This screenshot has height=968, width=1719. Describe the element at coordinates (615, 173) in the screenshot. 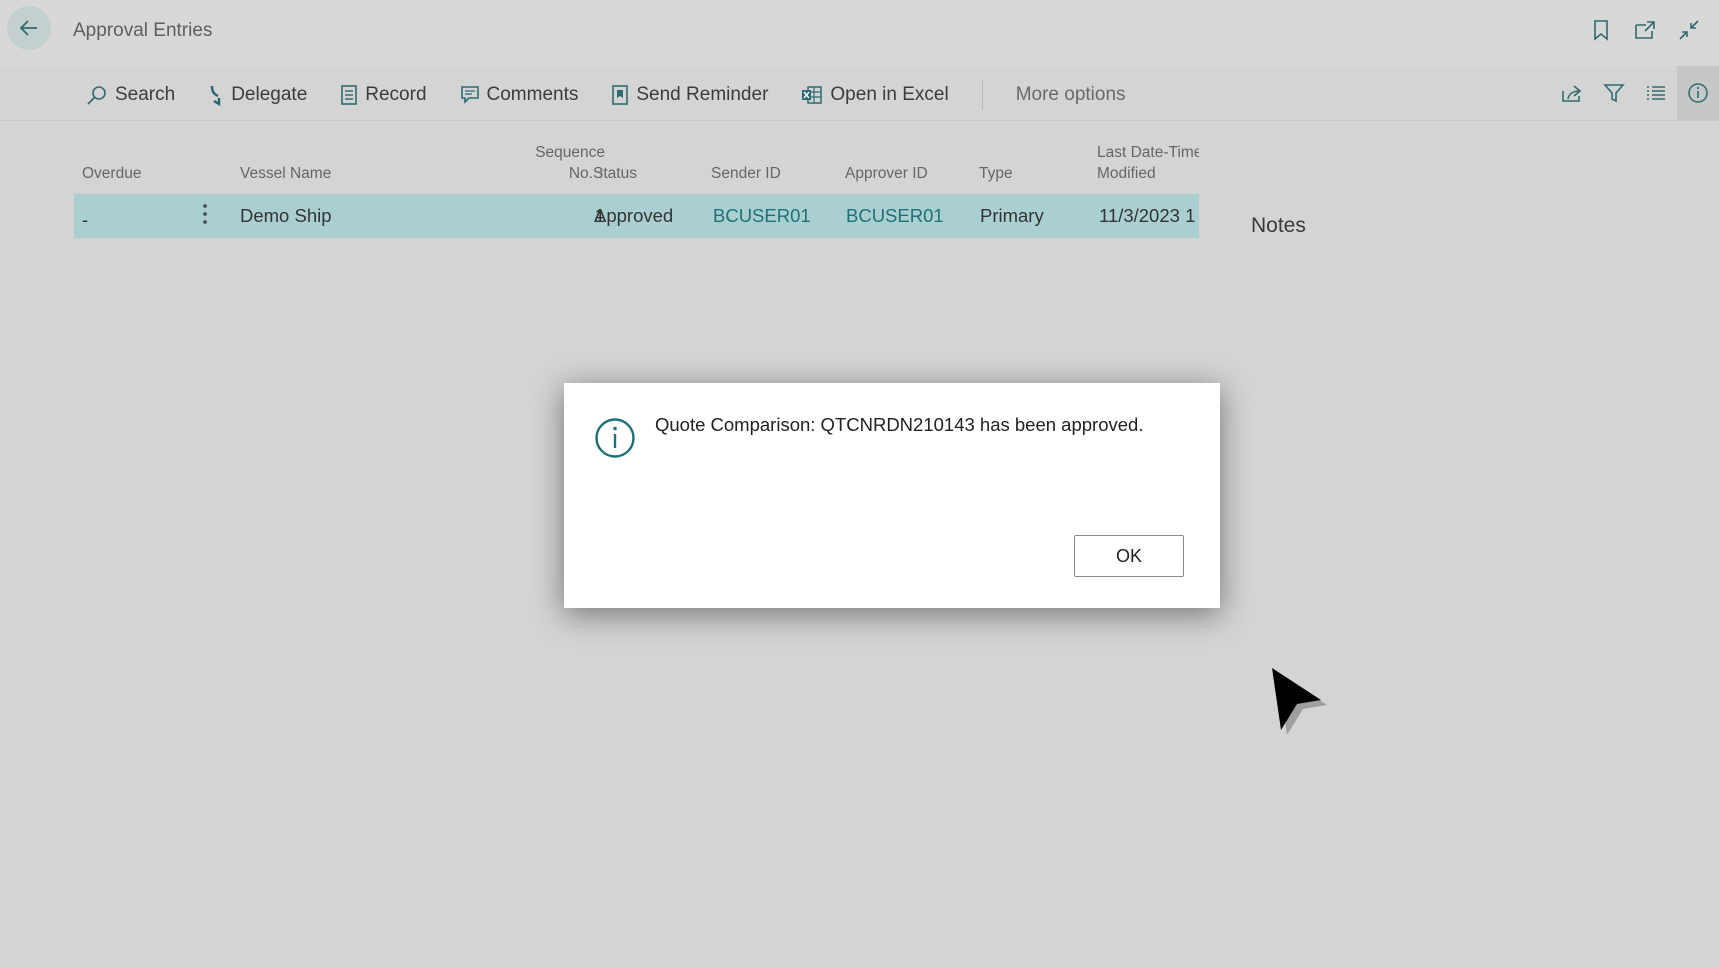

I see `column-header-status: Status` at that location.